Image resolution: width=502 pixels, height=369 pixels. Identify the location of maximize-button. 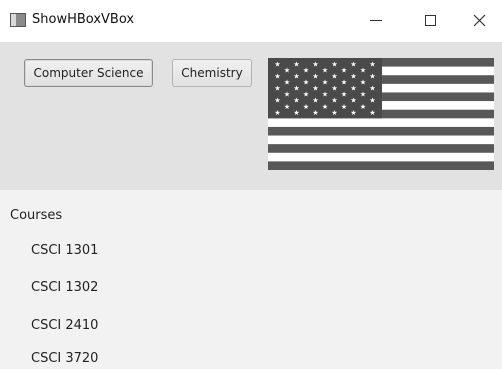
(430, 20).